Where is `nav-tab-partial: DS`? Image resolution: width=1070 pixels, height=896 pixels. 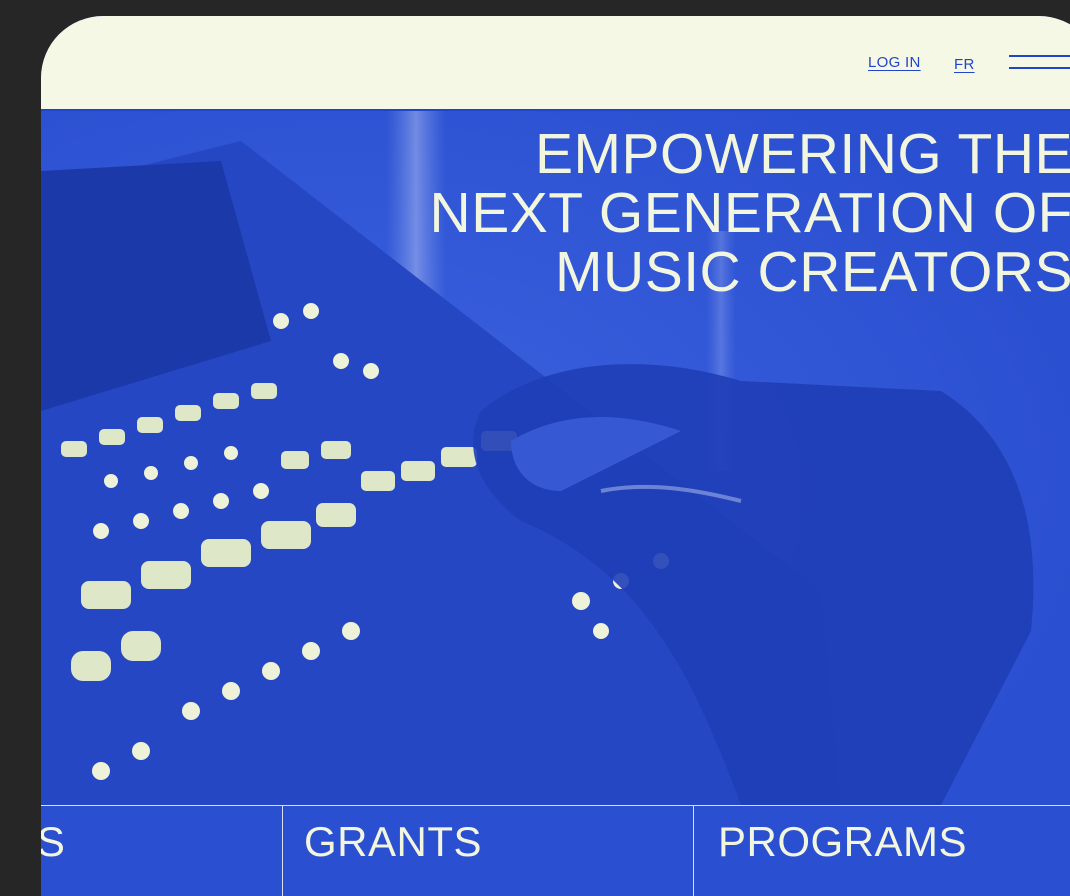 nav-tab-partial: DS is located at coordinates (162, 851).